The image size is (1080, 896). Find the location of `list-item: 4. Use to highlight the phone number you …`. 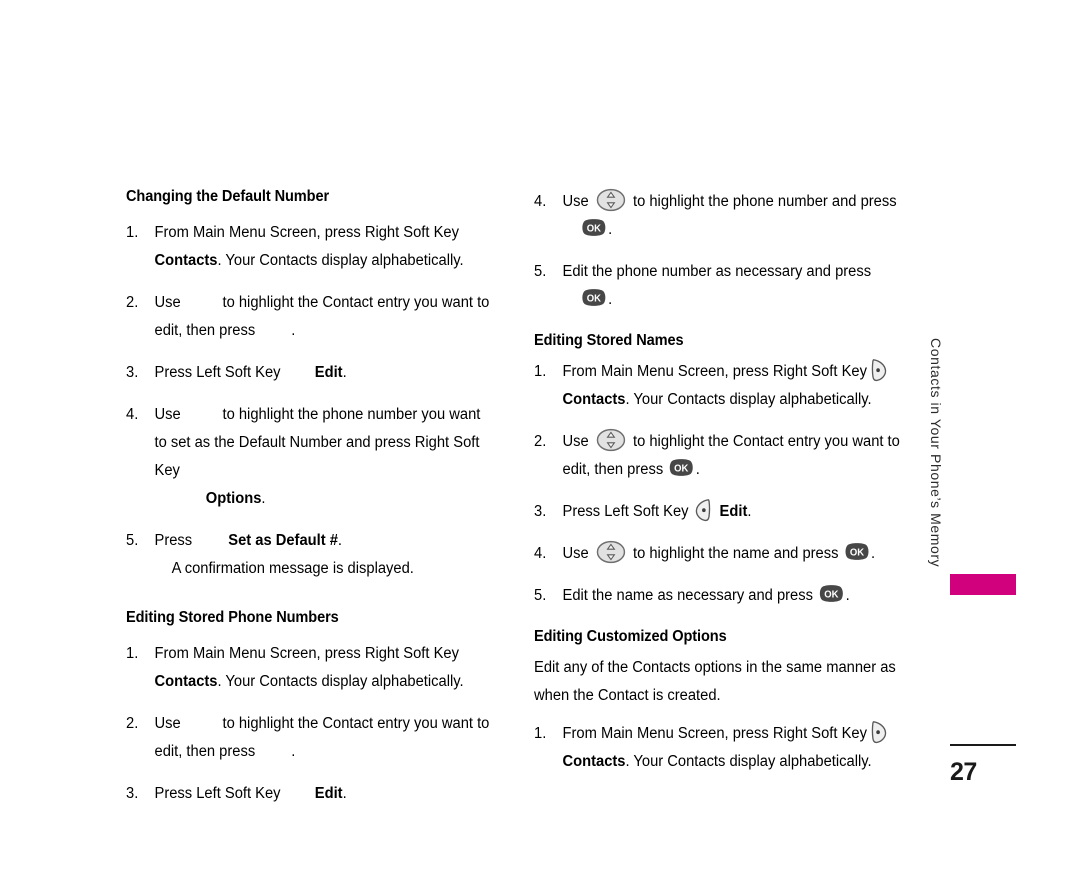

list-item: 4. Use to highlight the phone number you … is located at coordinates (311, 457).